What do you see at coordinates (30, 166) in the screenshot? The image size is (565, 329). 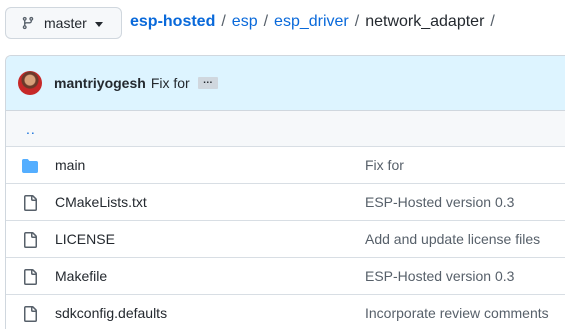 I see `folder-icon` at bounding box center [30, 166].